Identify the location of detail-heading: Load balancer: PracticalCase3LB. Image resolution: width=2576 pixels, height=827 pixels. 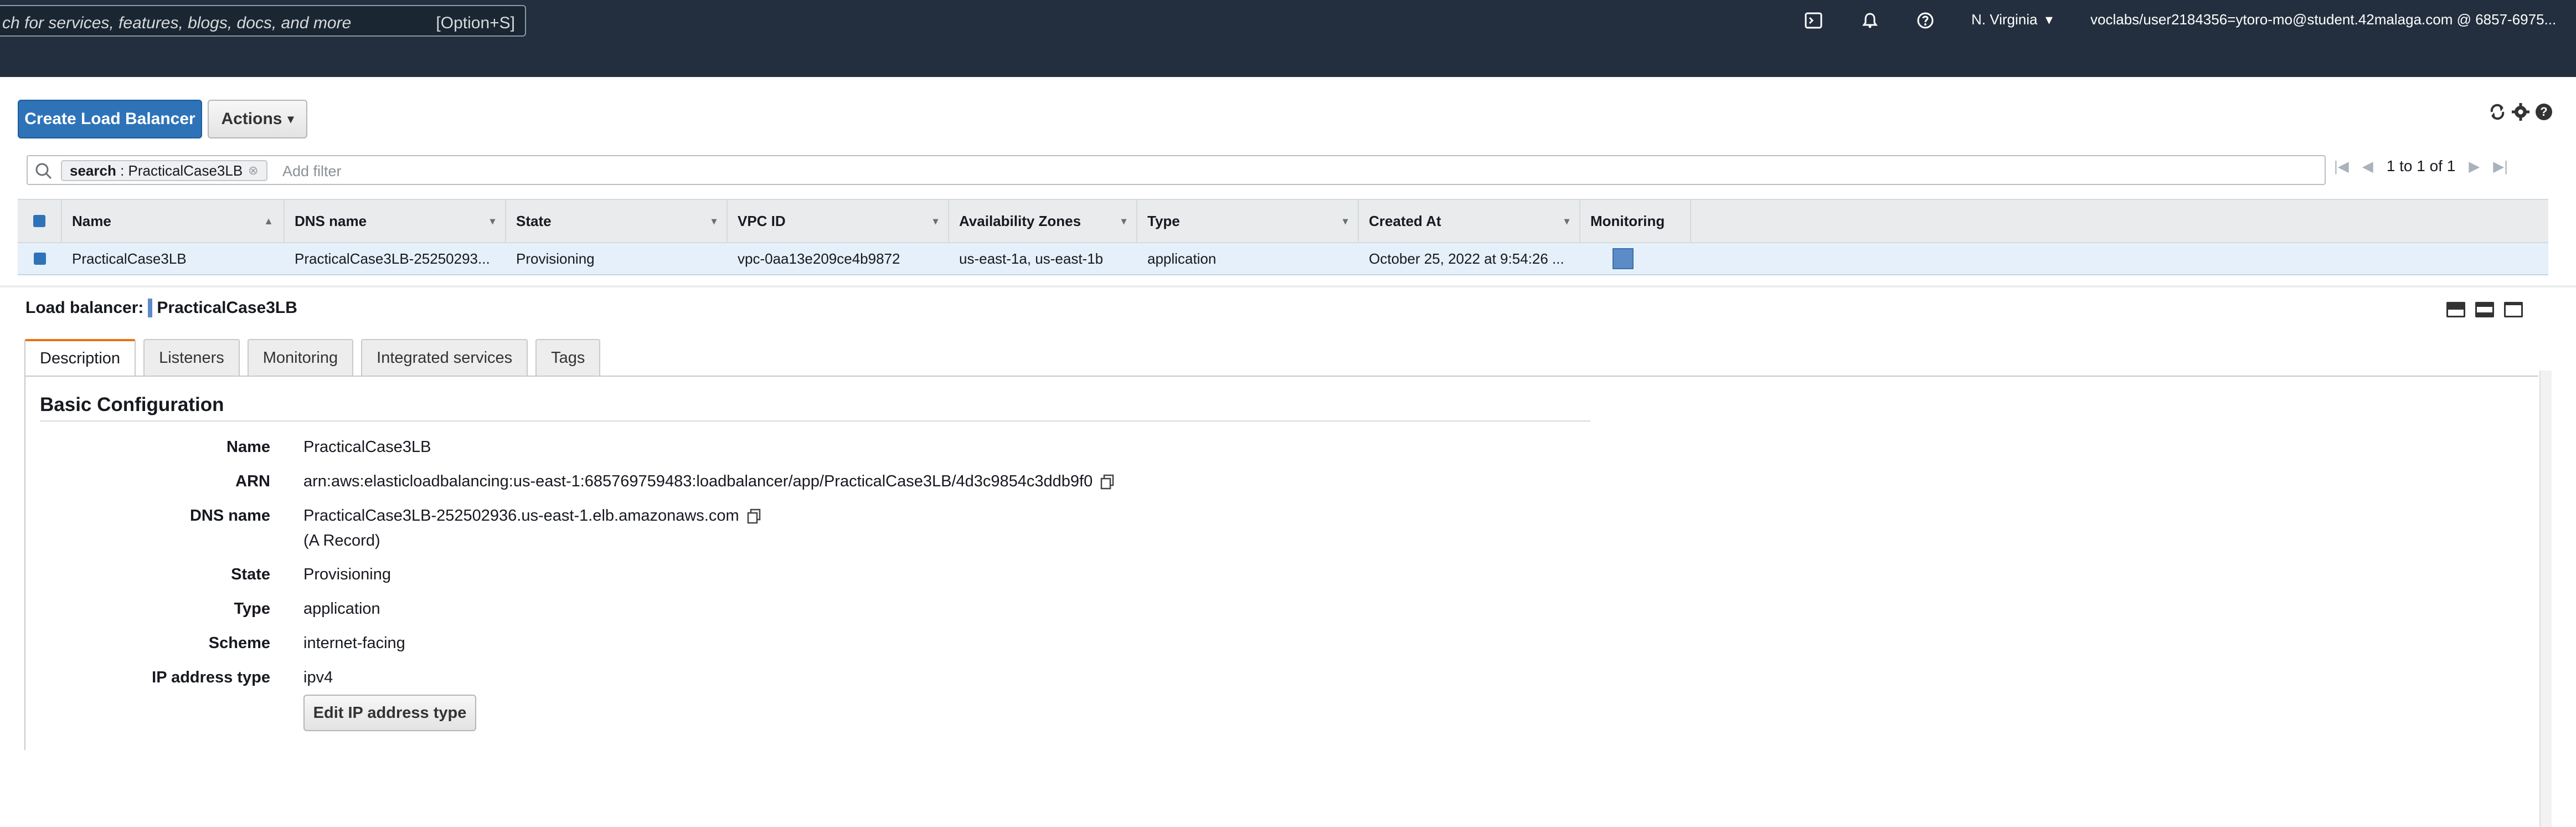
(161, 308).